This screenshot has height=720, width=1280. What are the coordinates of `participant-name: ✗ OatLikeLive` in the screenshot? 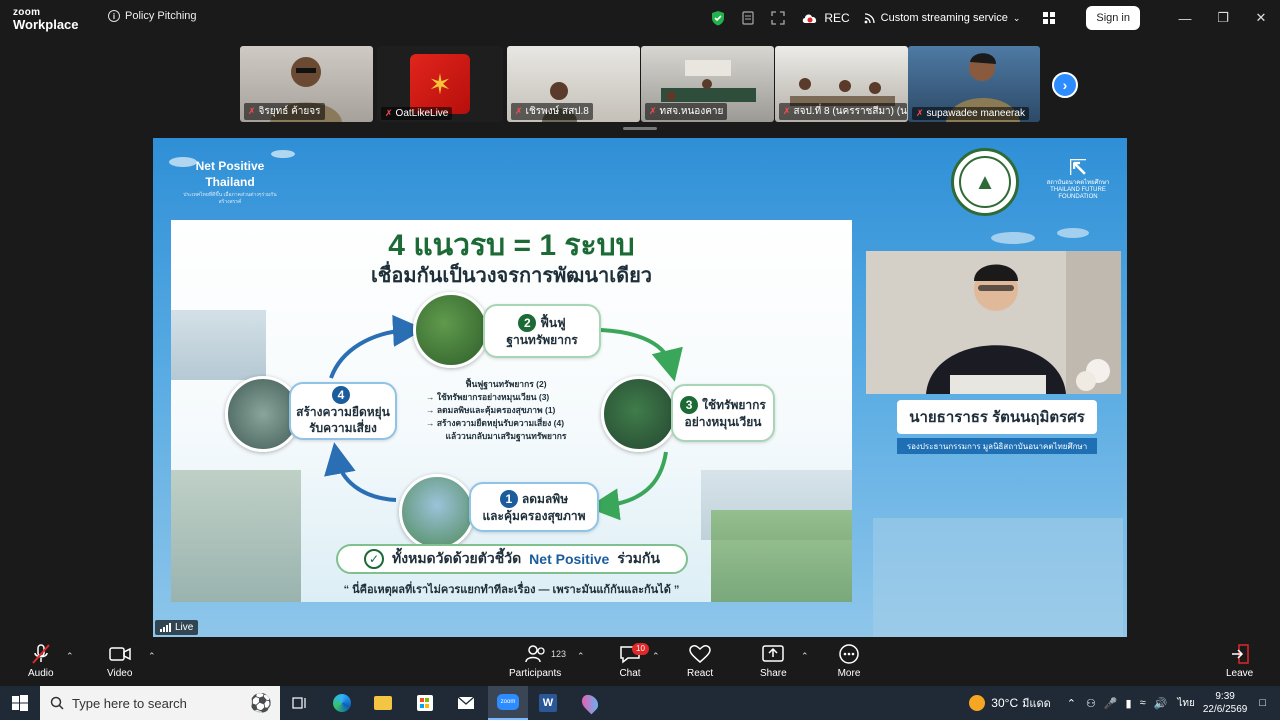 It's located at (417, 113).